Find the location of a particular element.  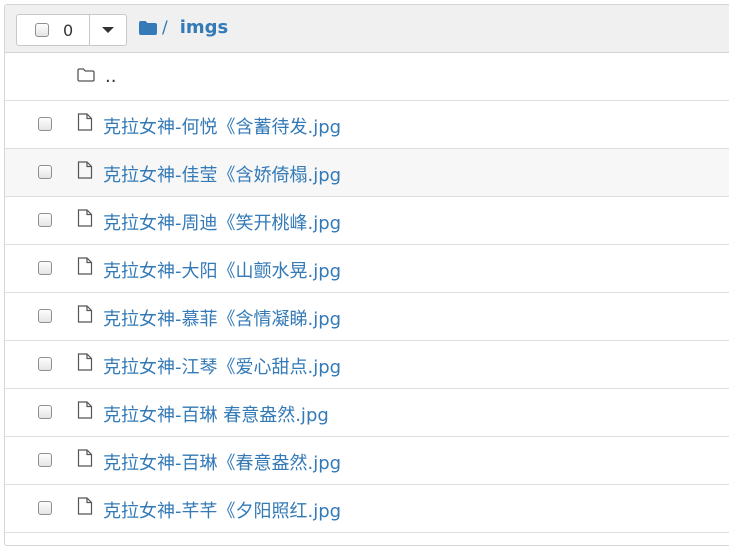

file-row: 克拉女神-周迪《笑开桃峰.jpg is located at coordinates (367, 221).